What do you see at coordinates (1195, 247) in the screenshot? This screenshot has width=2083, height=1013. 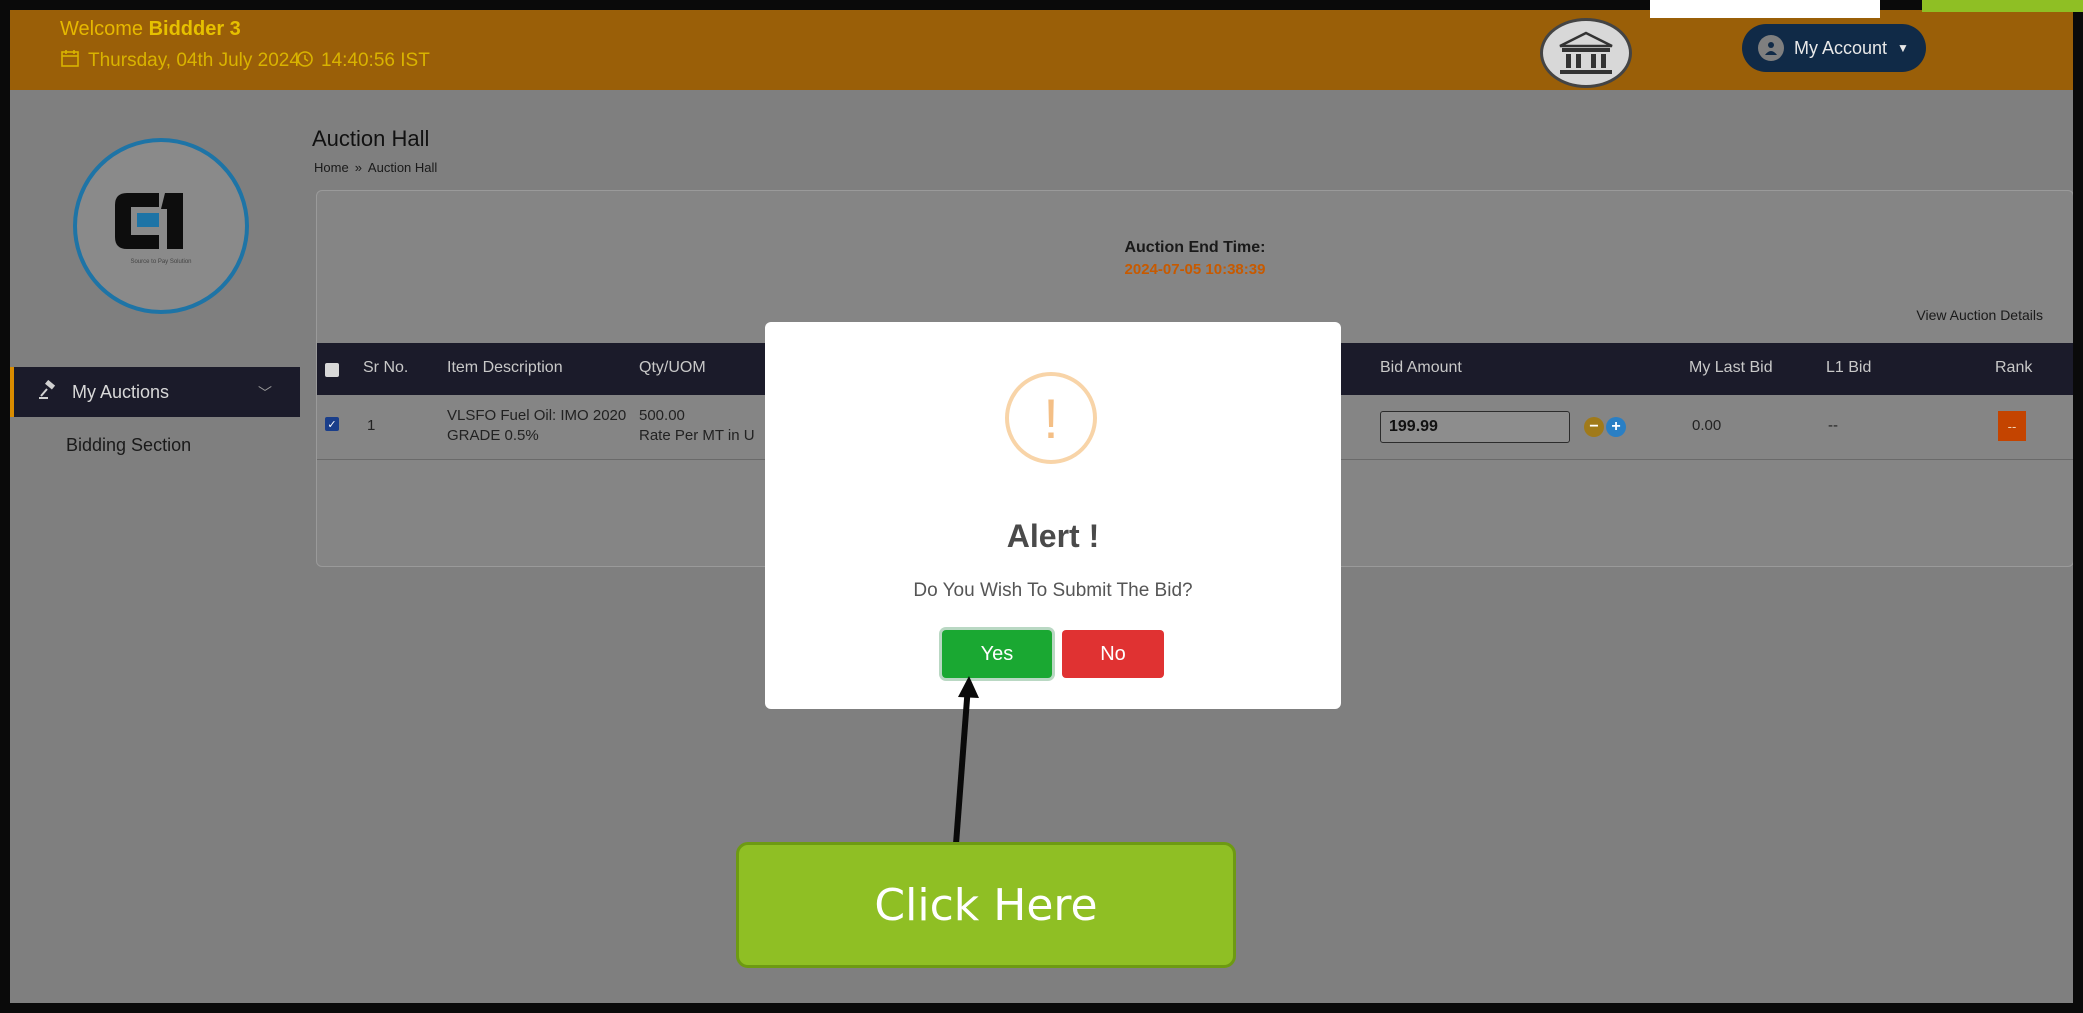 I see `auction-end-time-label: Auction End Time:` at bounding box center [1195, 247].